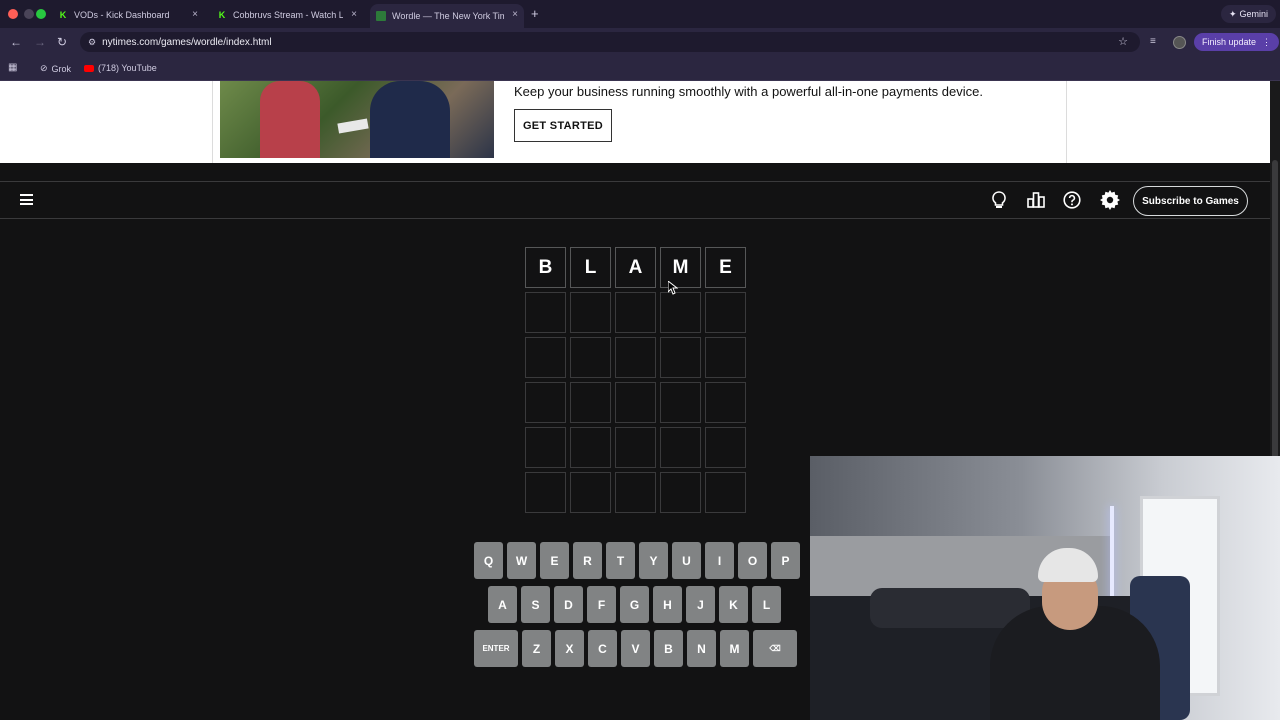  What do you see at coordinates (673, 288) in the screenshot?
I see `mouse-cursor-icon` at bounding box center [673, 288].